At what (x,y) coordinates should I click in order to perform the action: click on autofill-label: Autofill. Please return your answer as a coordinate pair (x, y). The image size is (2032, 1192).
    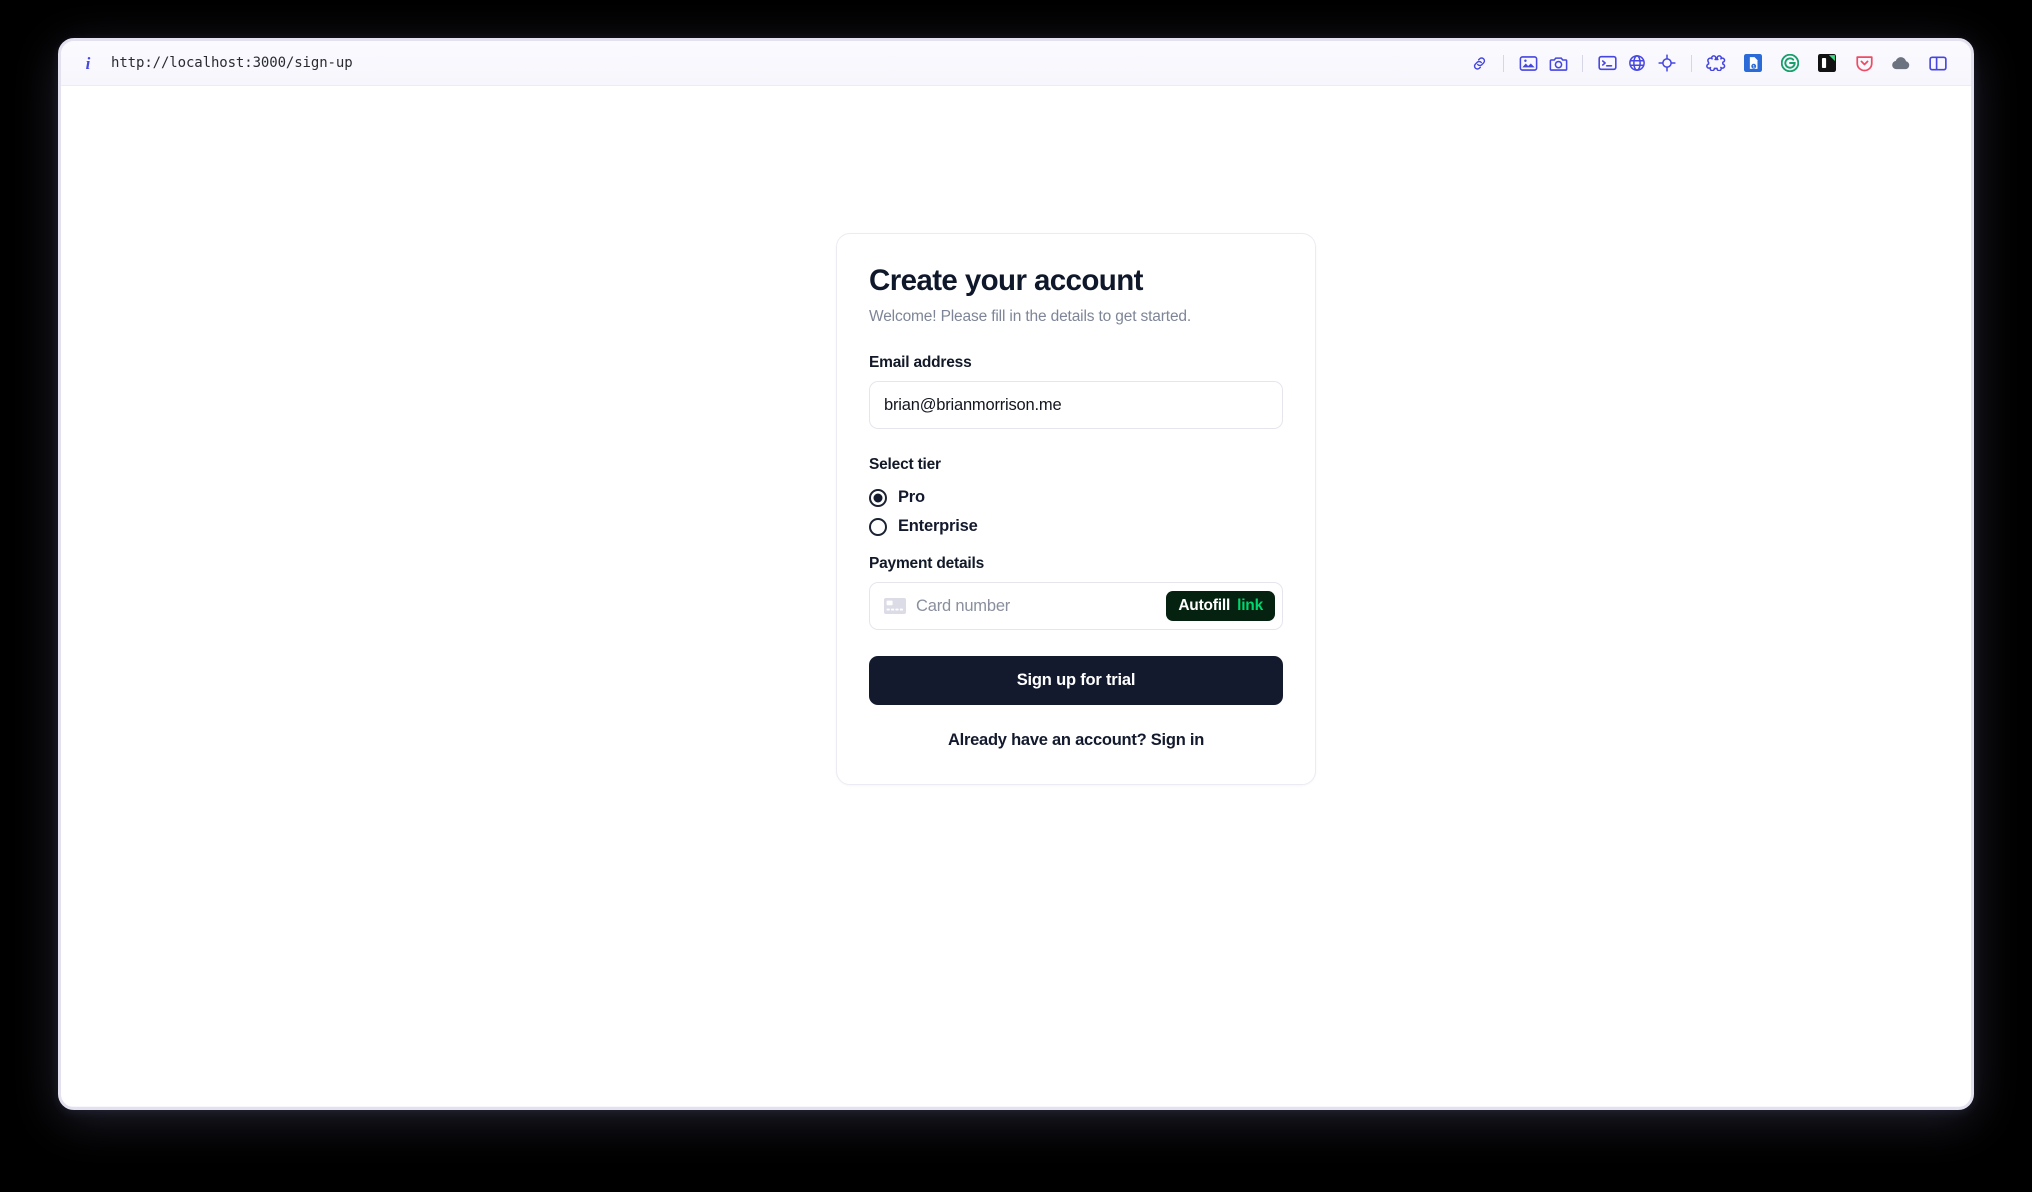
    Looking at the image, I should click on (1204, 606).